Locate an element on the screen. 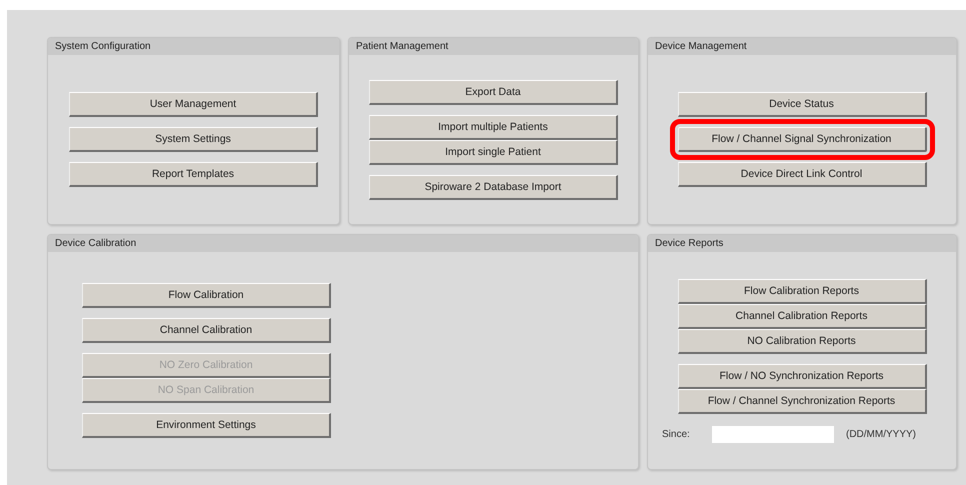  menu-button: Channel Calibration Reports is located at coordinates (802, 316).